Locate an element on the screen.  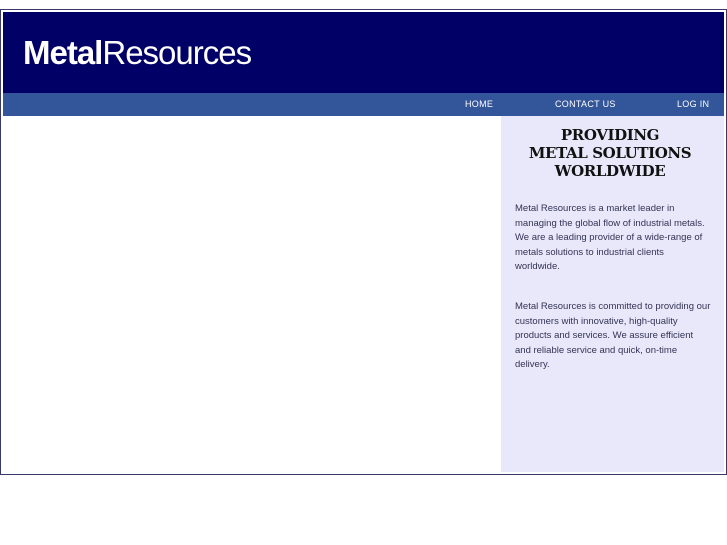
logo-bold-text: Metal is located at coordinates (63, 52).